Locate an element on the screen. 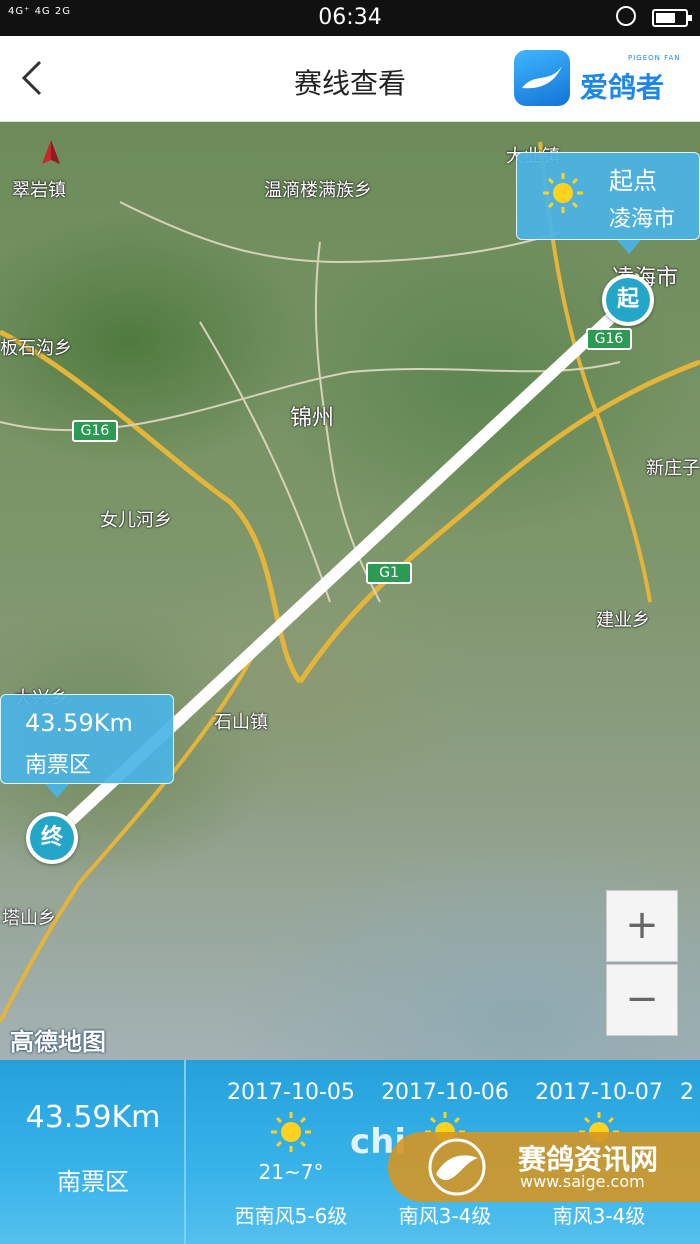 Image resolution: width=700 pixels, height=1244 pixels. place-label: 塔山乡 is located at coordinates (29, 918).